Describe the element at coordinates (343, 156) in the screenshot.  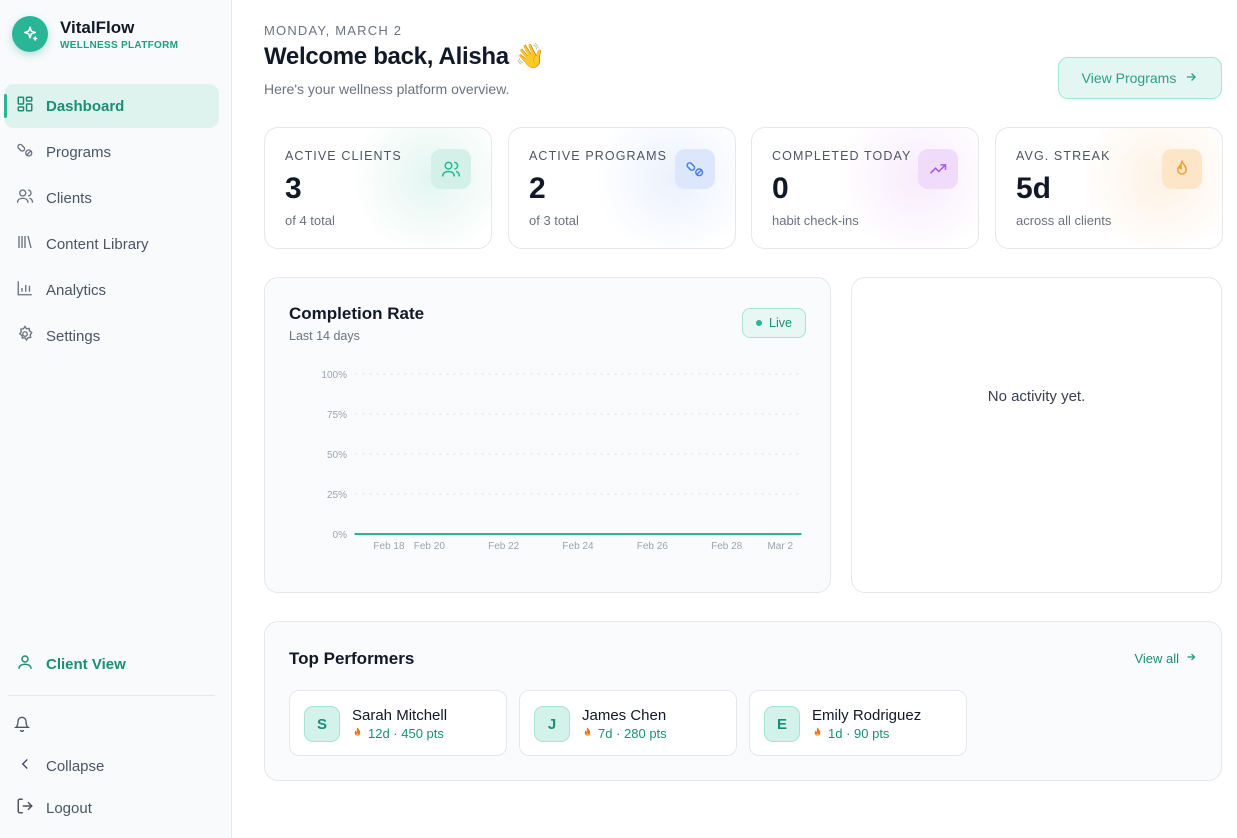
I see `stat-label: ACTIVE CLIENTS` at that location.